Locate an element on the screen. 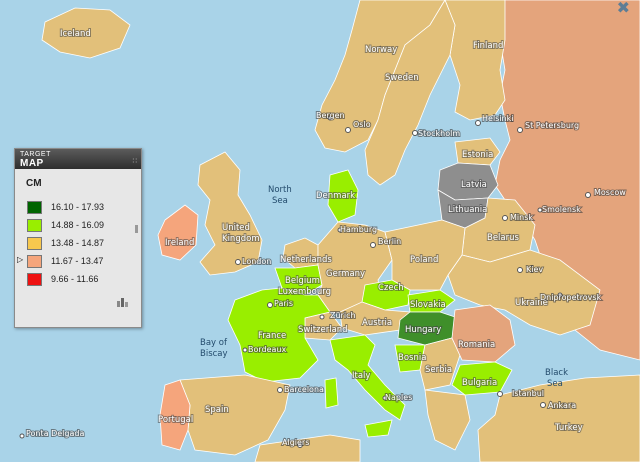  legend-range-label: 14.88 - 16.09 is located at coordinates (78, 224).